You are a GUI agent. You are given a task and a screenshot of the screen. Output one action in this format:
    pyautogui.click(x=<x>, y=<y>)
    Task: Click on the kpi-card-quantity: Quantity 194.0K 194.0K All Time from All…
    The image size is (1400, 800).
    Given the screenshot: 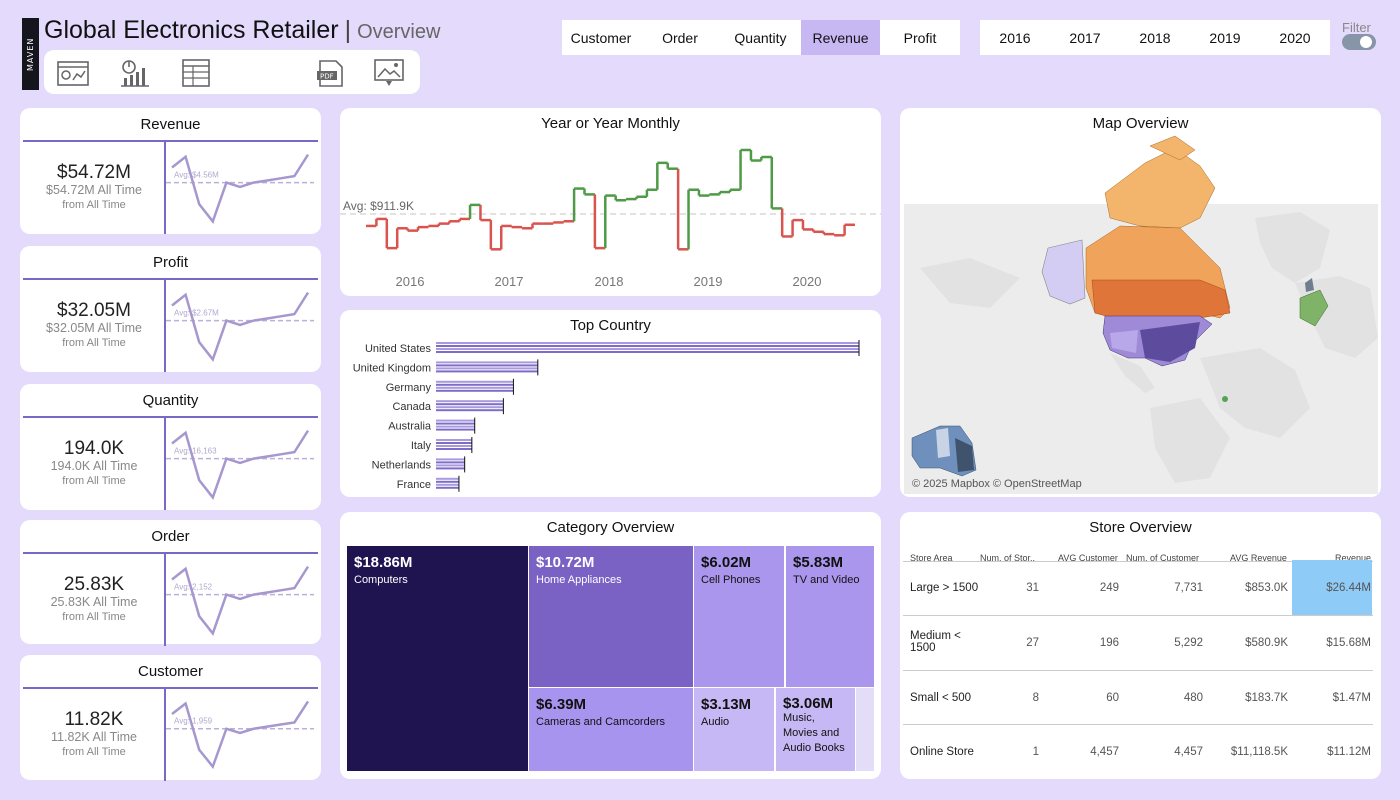 What is the action you would take?
    pyautogui.click(x=170, y=447)
    